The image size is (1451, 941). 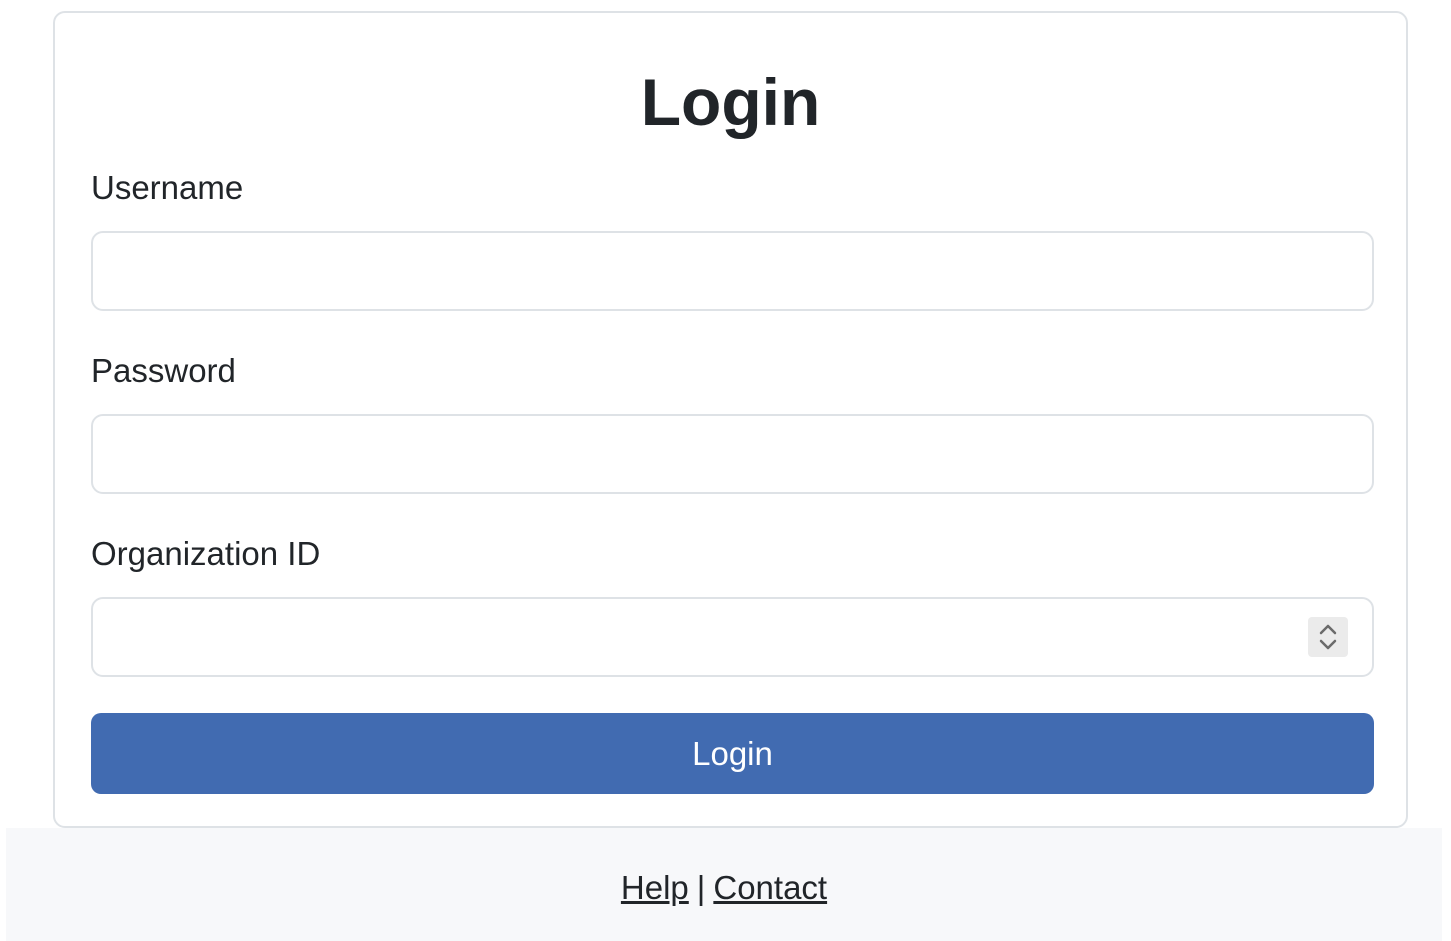 I want to click on help-link: Help, so click(x=655, y=887).